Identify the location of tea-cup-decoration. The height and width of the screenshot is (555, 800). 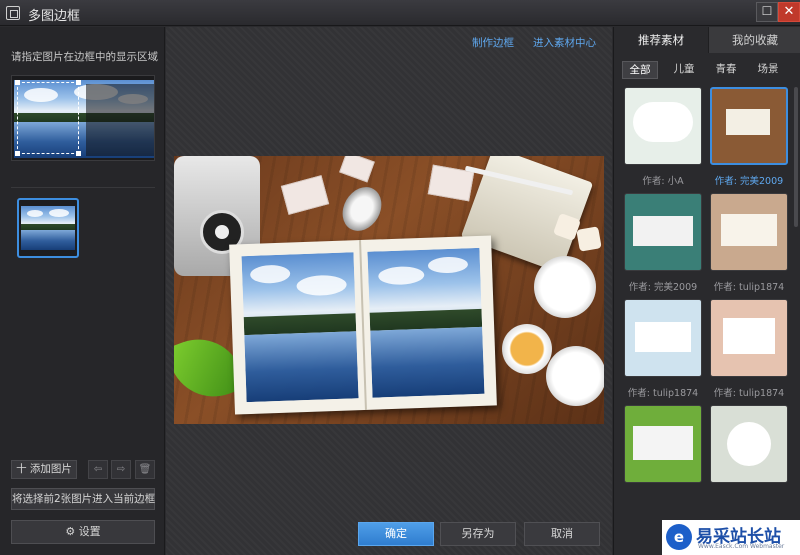
(527, 349).